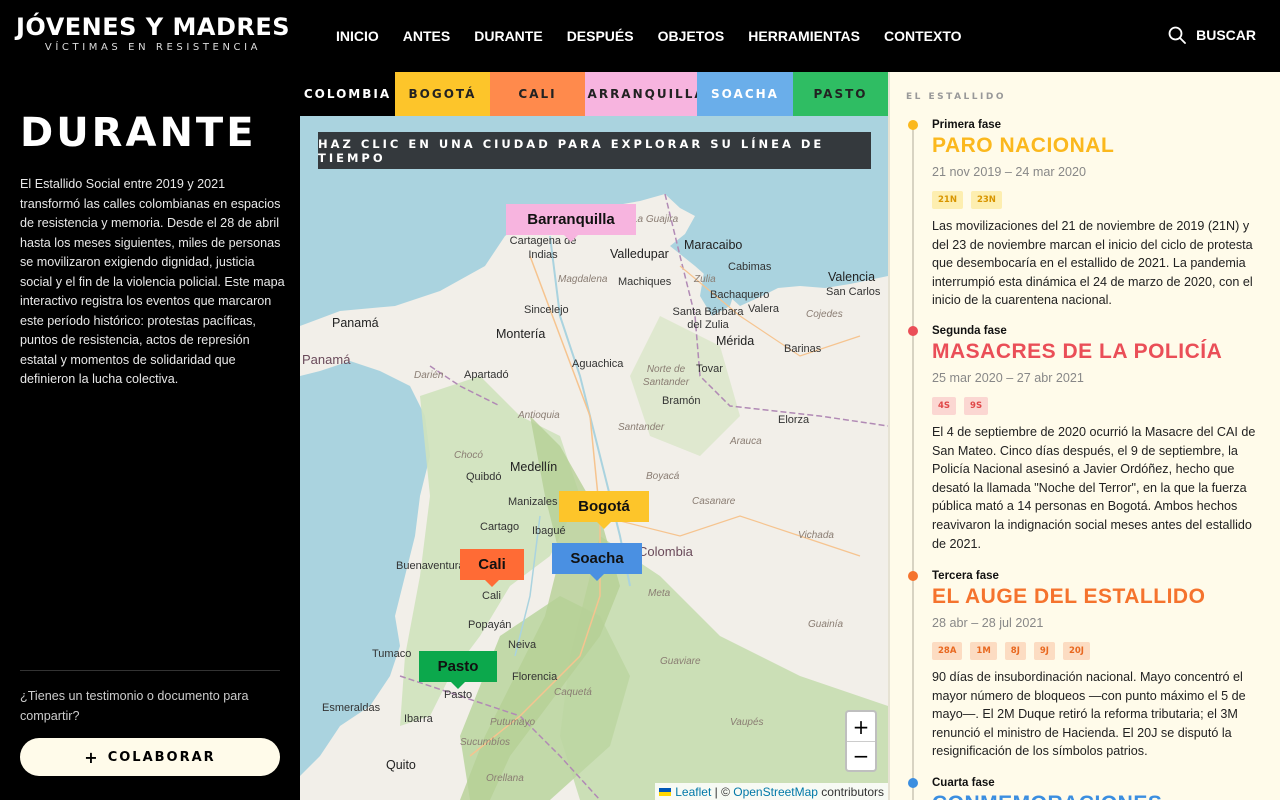 Image resolution: width=1280 pixels, height=800 pixels. What do you see at coordinates (500, 527) in the screenshot?
I see `place-label: Cartago` at bounding box center [500, 527].